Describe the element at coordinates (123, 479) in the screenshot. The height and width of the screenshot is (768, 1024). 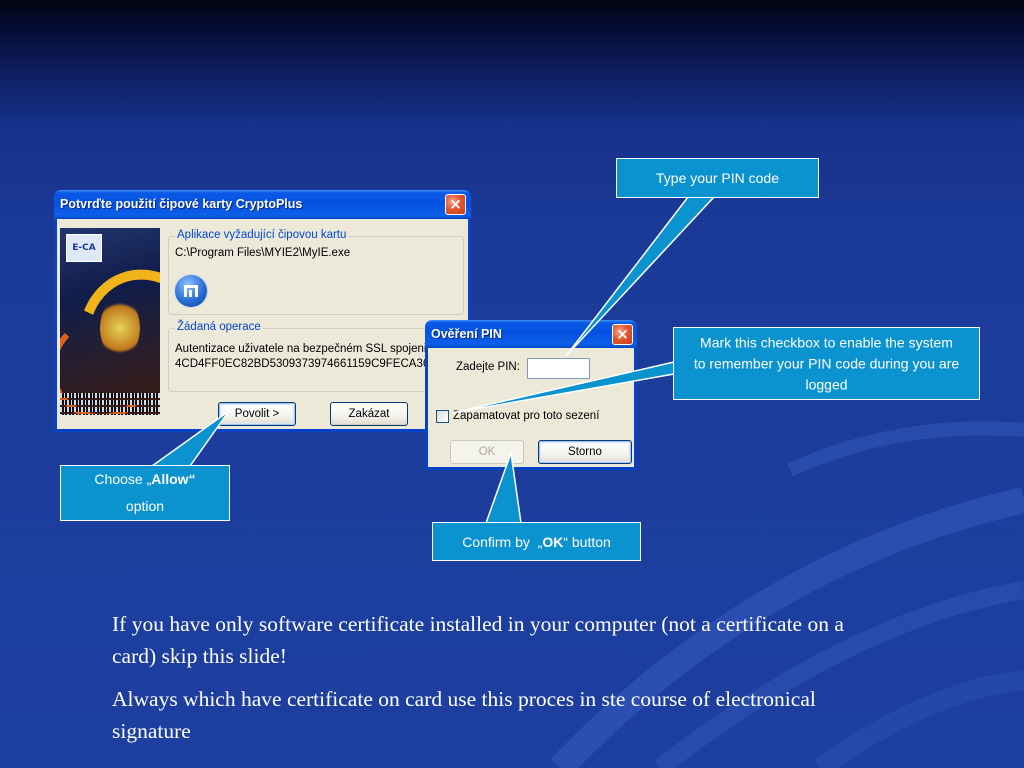
I see `allow-callout-prefix: Choose „` at that location.